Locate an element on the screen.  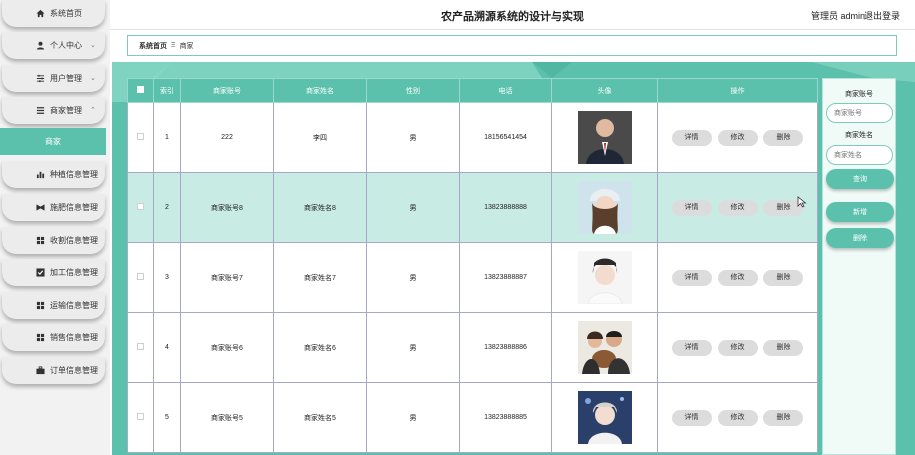
list-icon is located at coordinates (40, 110).